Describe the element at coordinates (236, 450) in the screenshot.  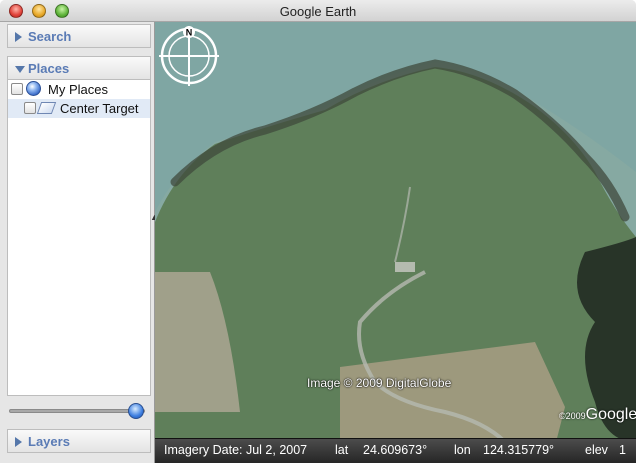
I see `imagery-date: Imagery Date: Jul 2, 2007` at that location.